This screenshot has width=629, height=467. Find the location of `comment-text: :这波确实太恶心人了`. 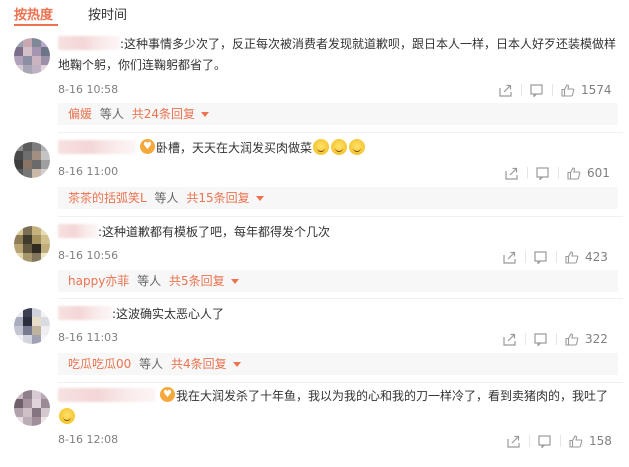

comment-text: :这波确实太恶心人了 is located at coordinates (168, 314).